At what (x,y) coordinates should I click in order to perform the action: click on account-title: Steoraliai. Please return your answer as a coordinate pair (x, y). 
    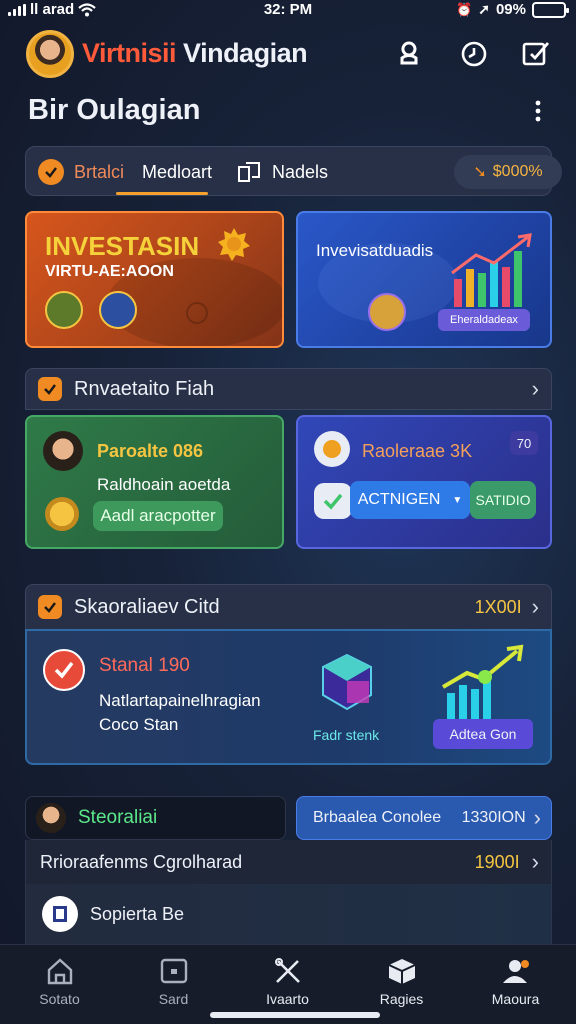
    Looking at the image, I should click on (118, 817).